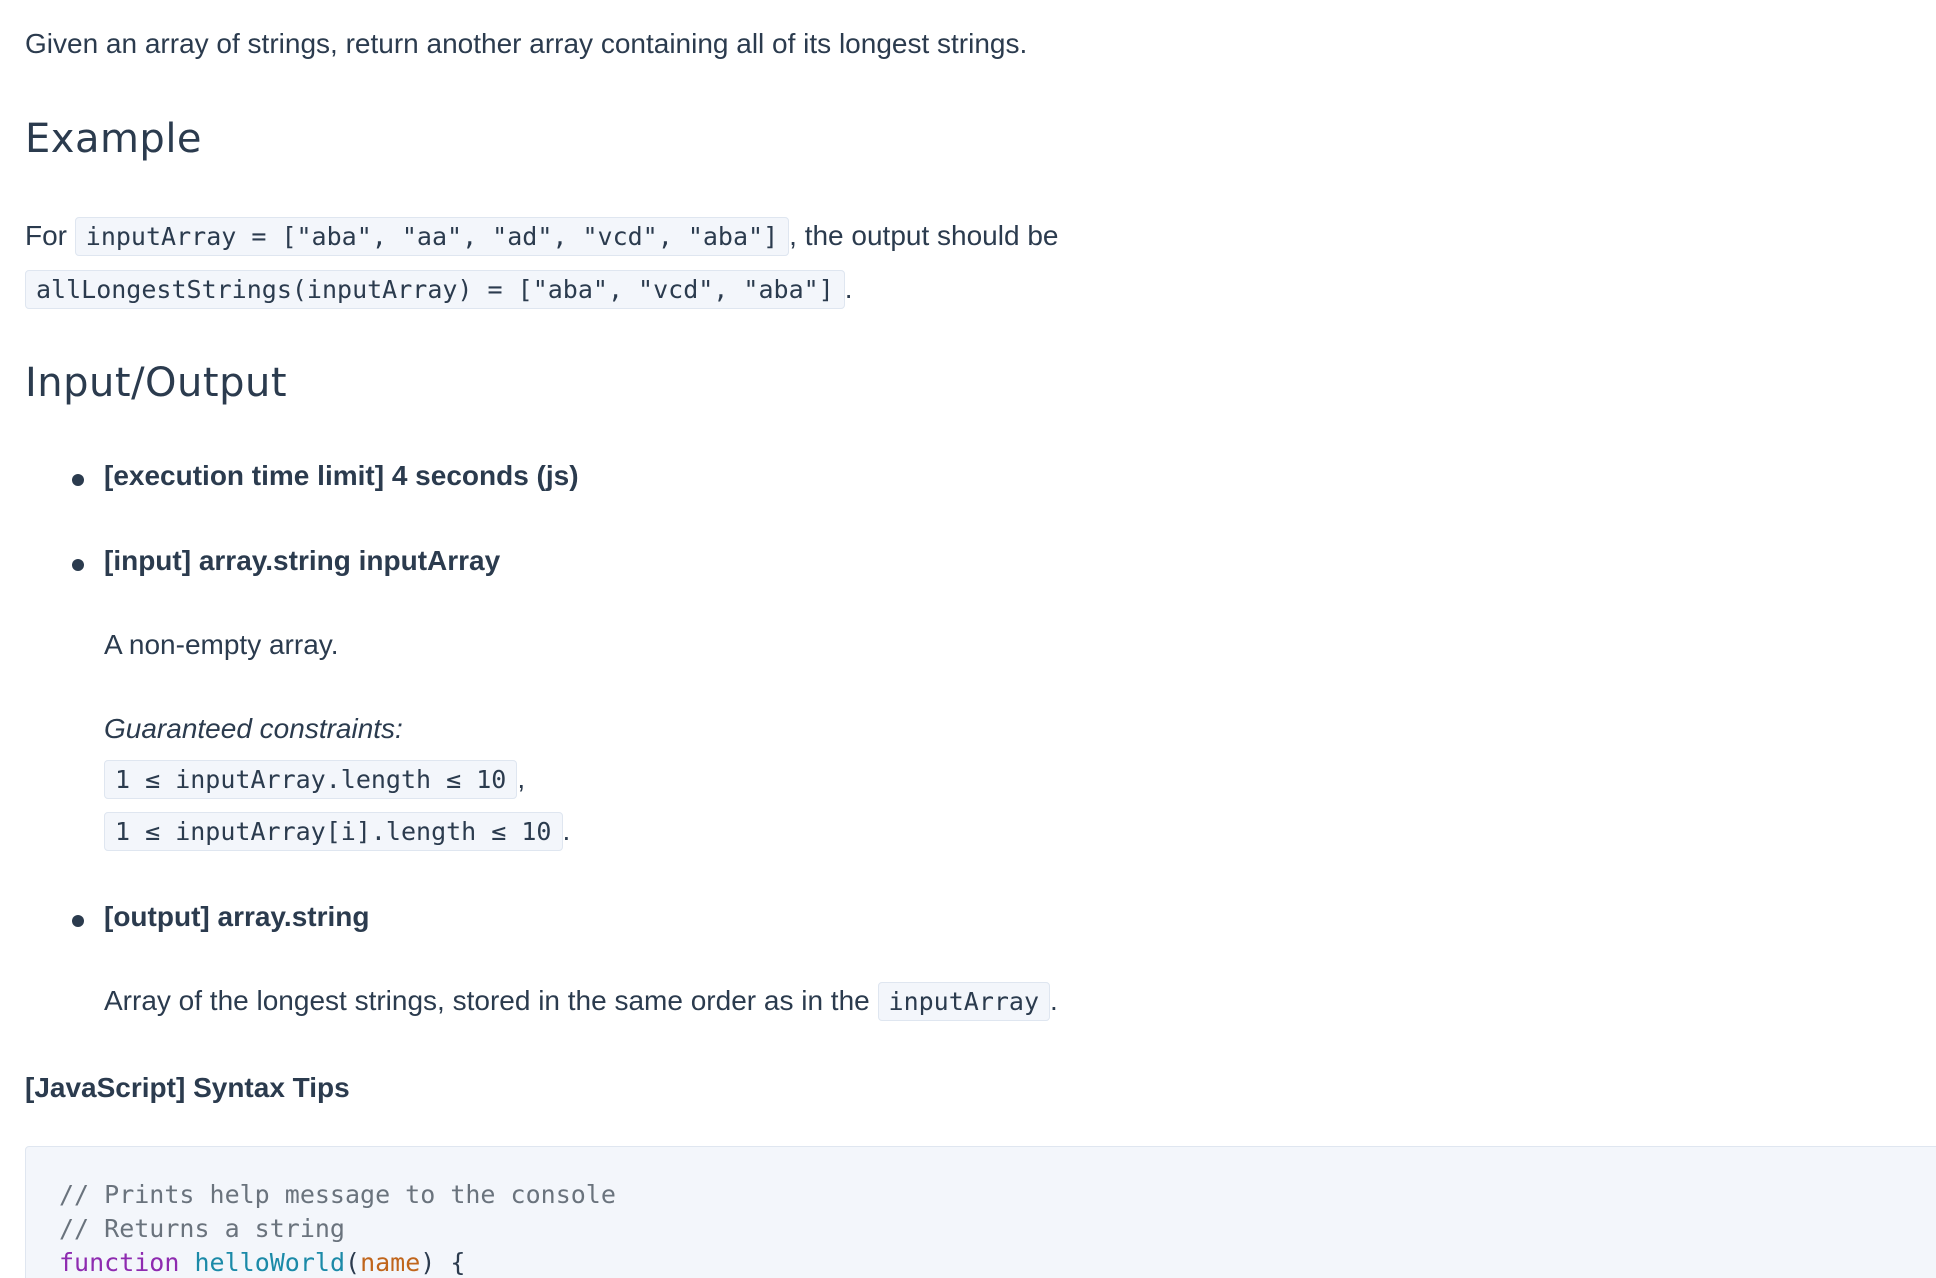 This screenshot has width=1936, height=1278. What do you see at coordinates (333, 831) in the screenshot?
I see `constraint-2-code: 1 ≤ inputArray[i].length ≤ 10` at bounding box center [333, 831].